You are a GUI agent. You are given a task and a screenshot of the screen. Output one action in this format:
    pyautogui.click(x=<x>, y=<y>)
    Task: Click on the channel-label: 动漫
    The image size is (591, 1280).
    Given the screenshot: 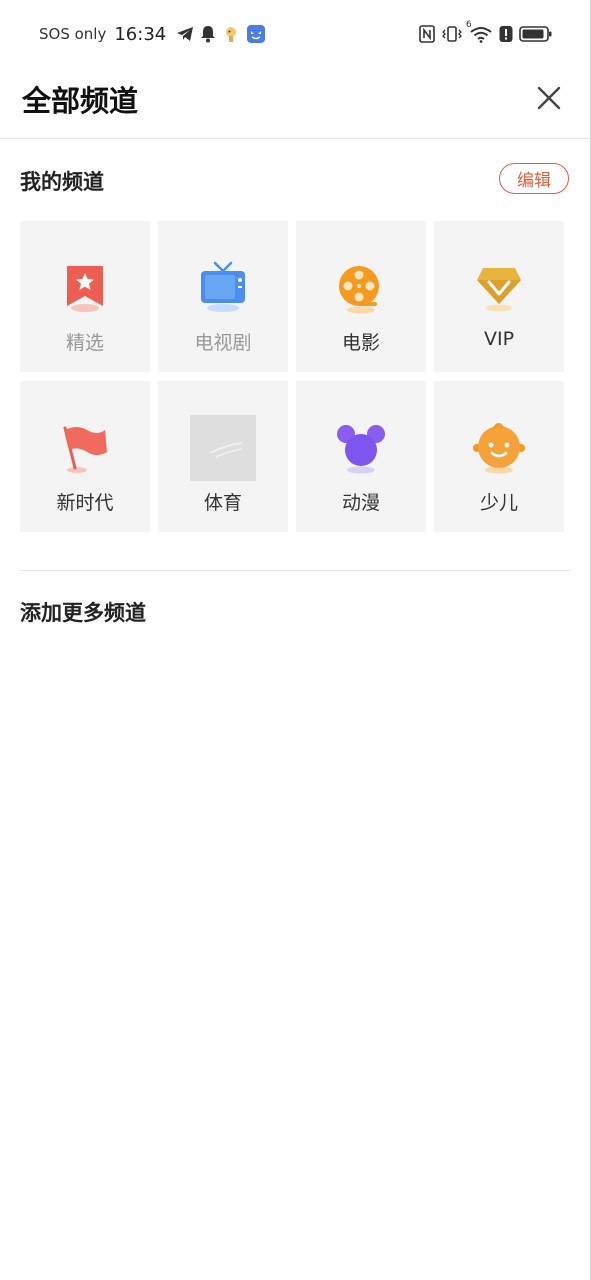 What is the action you would take?
    pyautogui.click(x=360, y=503)
    